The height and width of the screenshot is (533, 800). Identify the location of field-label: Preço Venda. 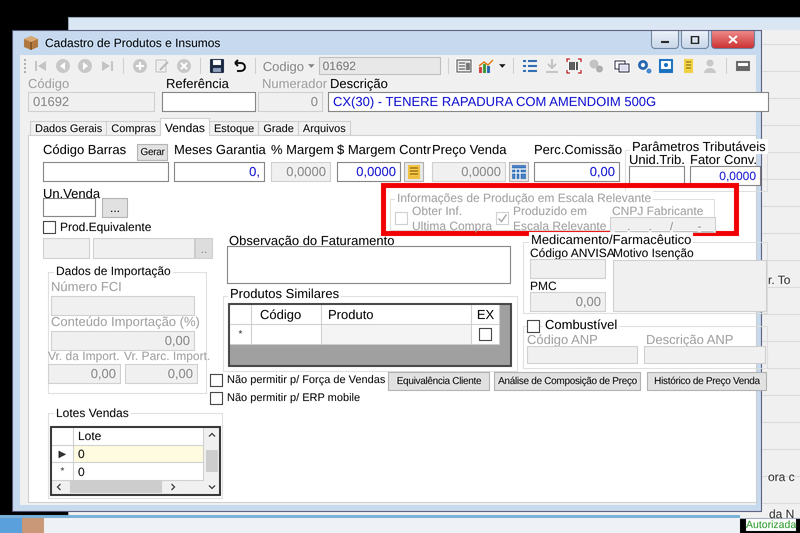
(469, 149).